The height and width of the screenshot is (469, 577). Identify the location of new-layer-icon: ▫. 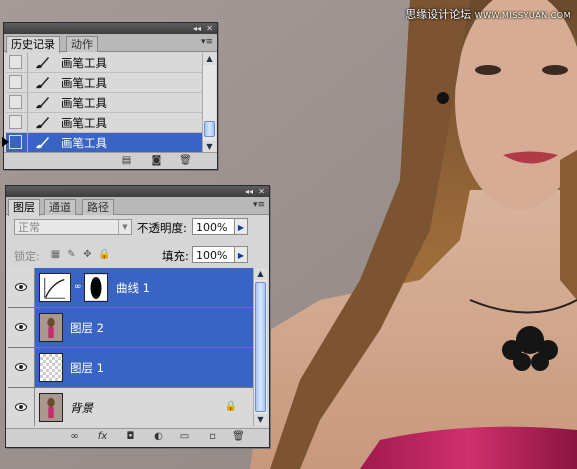
(212, 436).